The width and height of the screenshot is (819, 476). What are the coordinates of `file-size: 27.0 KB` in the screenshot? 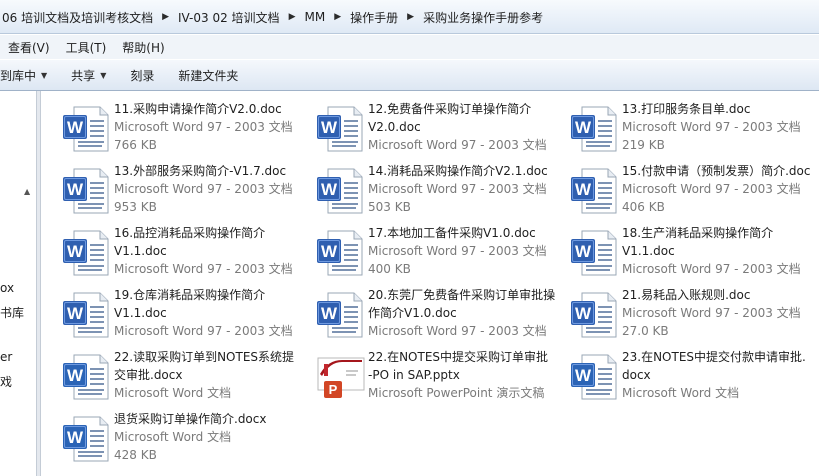 It's located at (645, 331).